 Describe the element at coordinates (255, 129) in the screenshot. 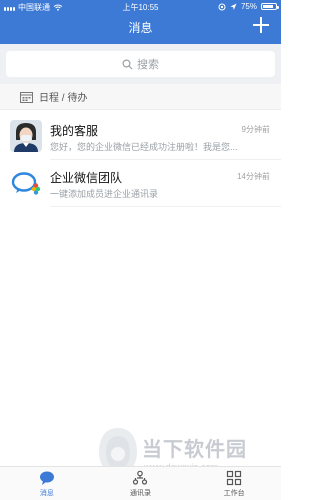

I see `chat-time: 9分钟前` at that location.